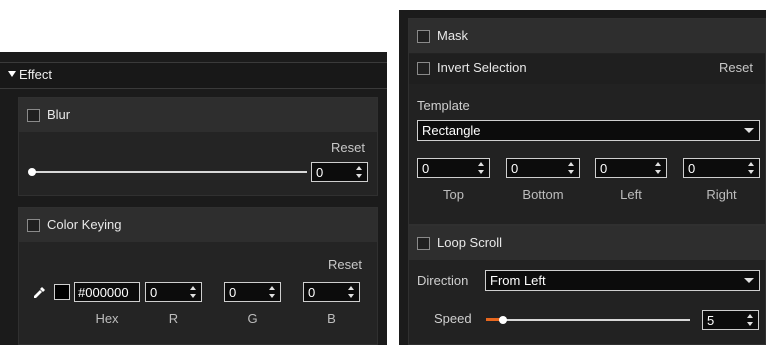 The image size is (766, 345). Describe the element at coordinates (103, 292) in the screenshot. I see `hex-value: #000000` at that location.